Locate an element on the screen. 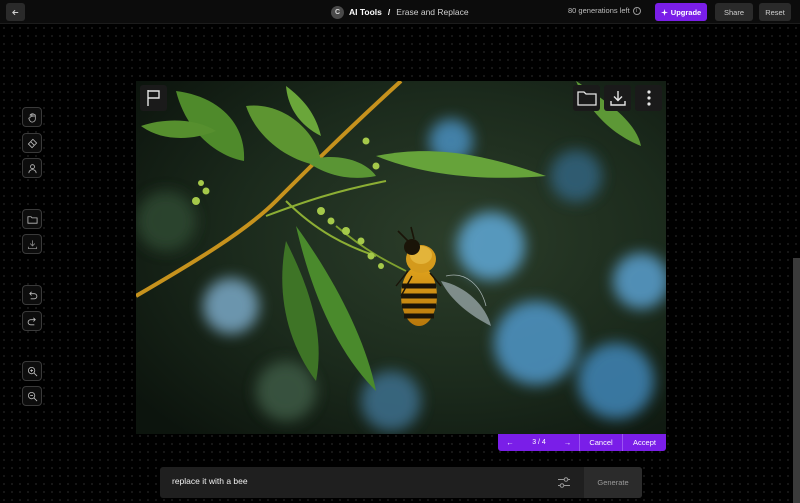 This screenshot has width=800, height=503. breadcrumb: C AI Tools / Erase and Replace is located at coordinates (400, 12).